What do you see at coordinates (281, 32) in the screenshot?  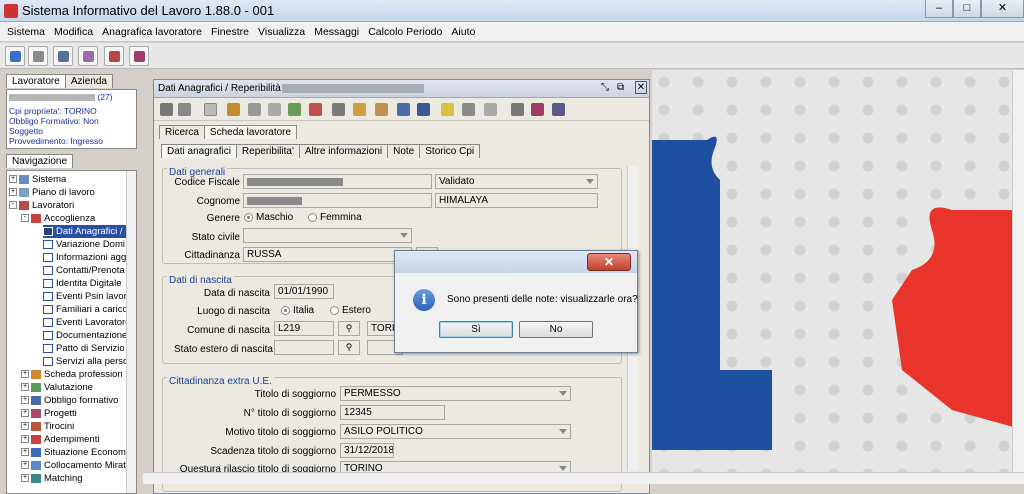 I see `menu-visualizza: Visualizza` at bounding box center [281, 32].